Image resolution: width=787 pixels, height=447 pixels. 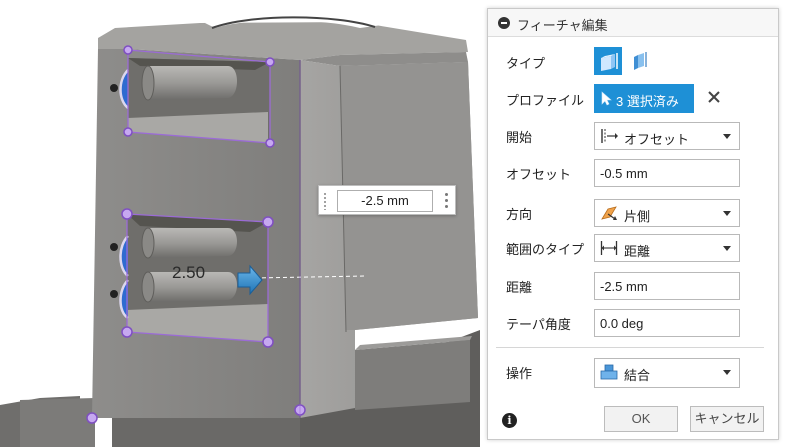 I want to click on type-label: タイプ, so click(x=526, y=63).